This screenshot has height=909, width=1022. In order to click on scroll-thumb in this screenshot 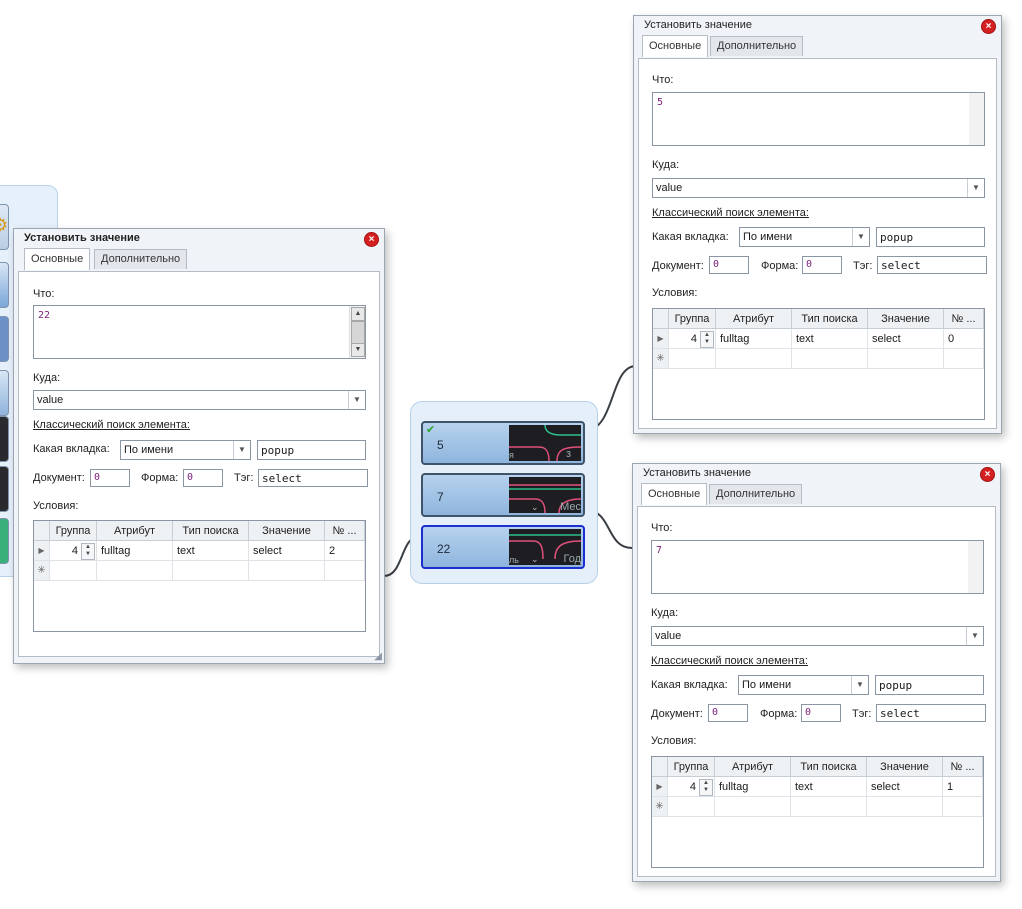, I will do `click(358, 333)`.